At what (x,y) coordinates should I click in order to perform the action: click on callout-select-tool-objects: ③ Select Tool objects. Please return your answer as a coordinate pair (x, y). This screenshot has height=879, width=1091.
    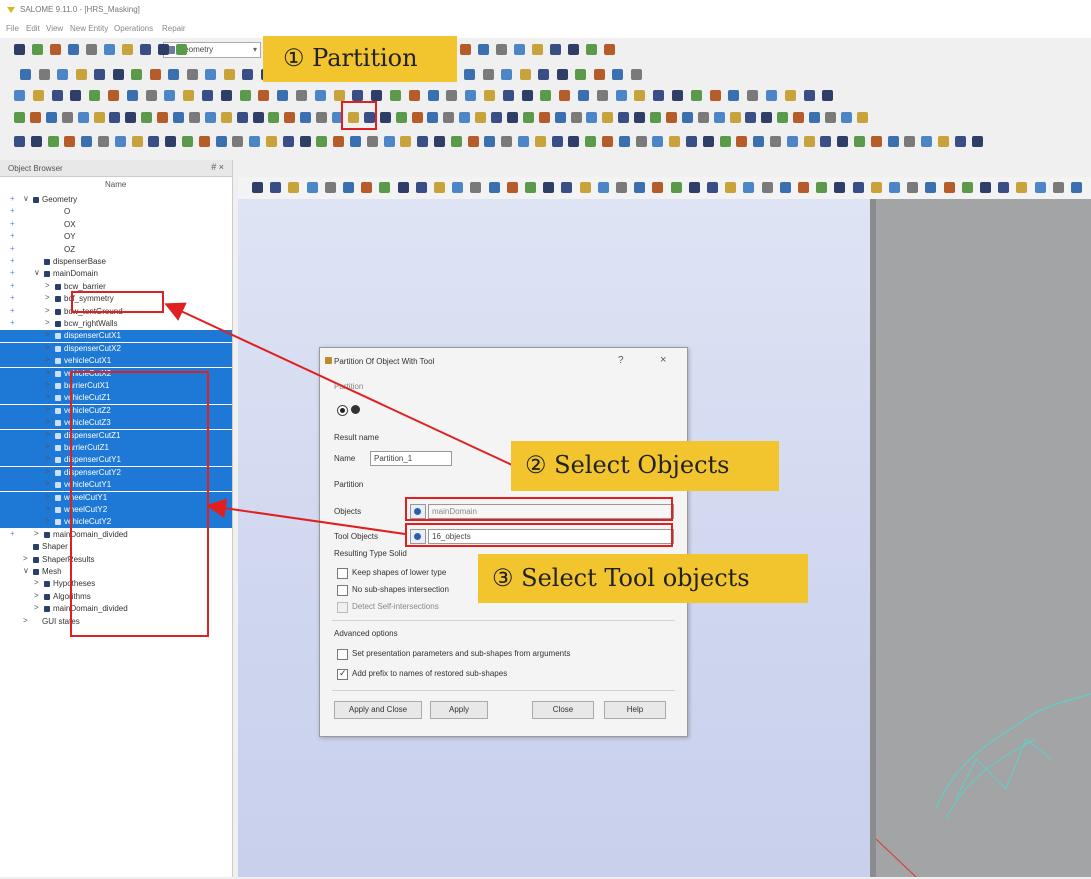
    Looking at the image, I should click on (643, 578).